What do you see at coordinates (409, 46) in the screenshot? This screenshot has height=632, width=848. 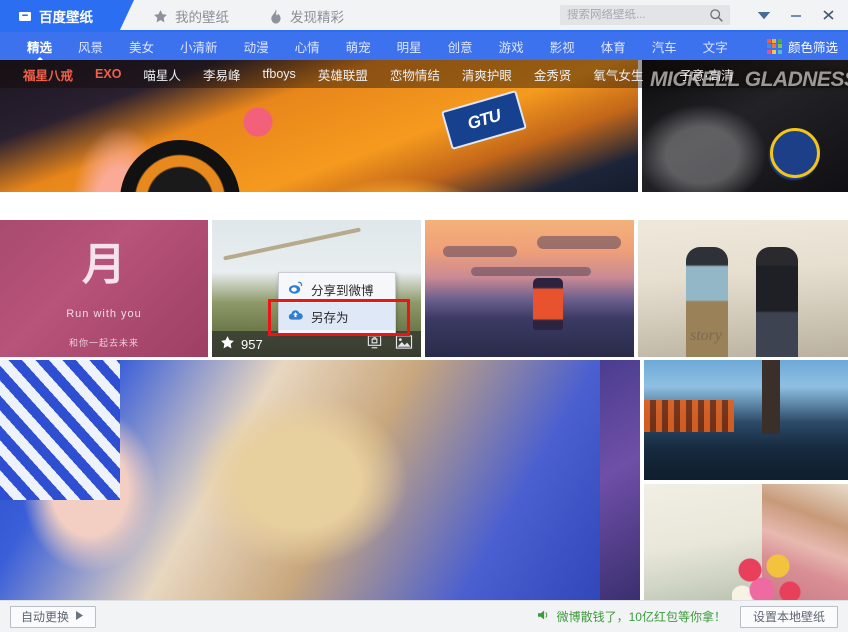 I see `nav-item-stars: 明星` at bounding box center [409, 46].